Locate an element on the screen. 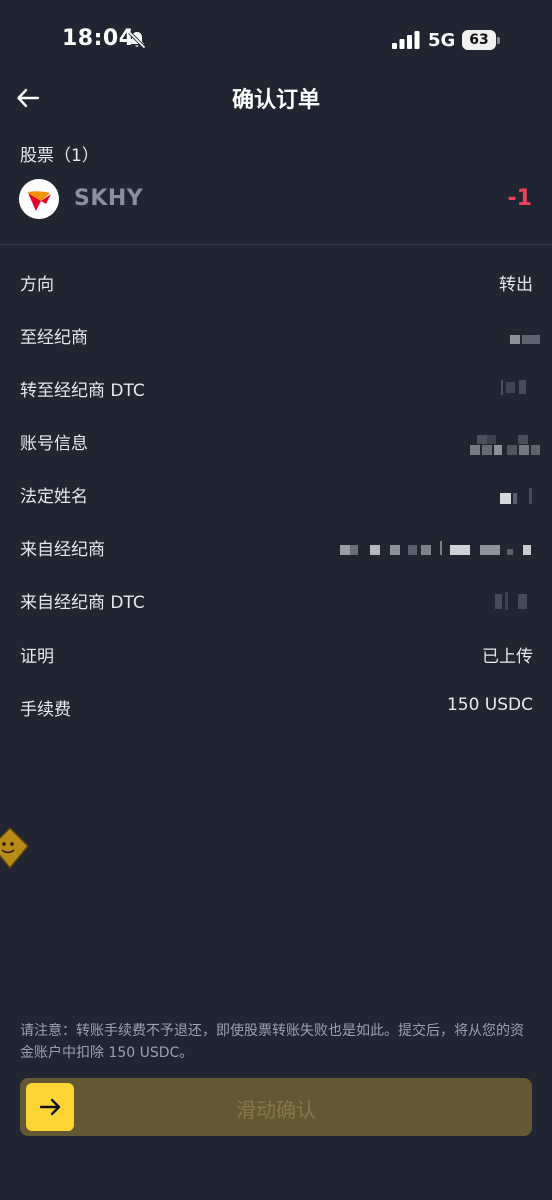  detail-value: 已上传 is located at coordinates (507, 657).